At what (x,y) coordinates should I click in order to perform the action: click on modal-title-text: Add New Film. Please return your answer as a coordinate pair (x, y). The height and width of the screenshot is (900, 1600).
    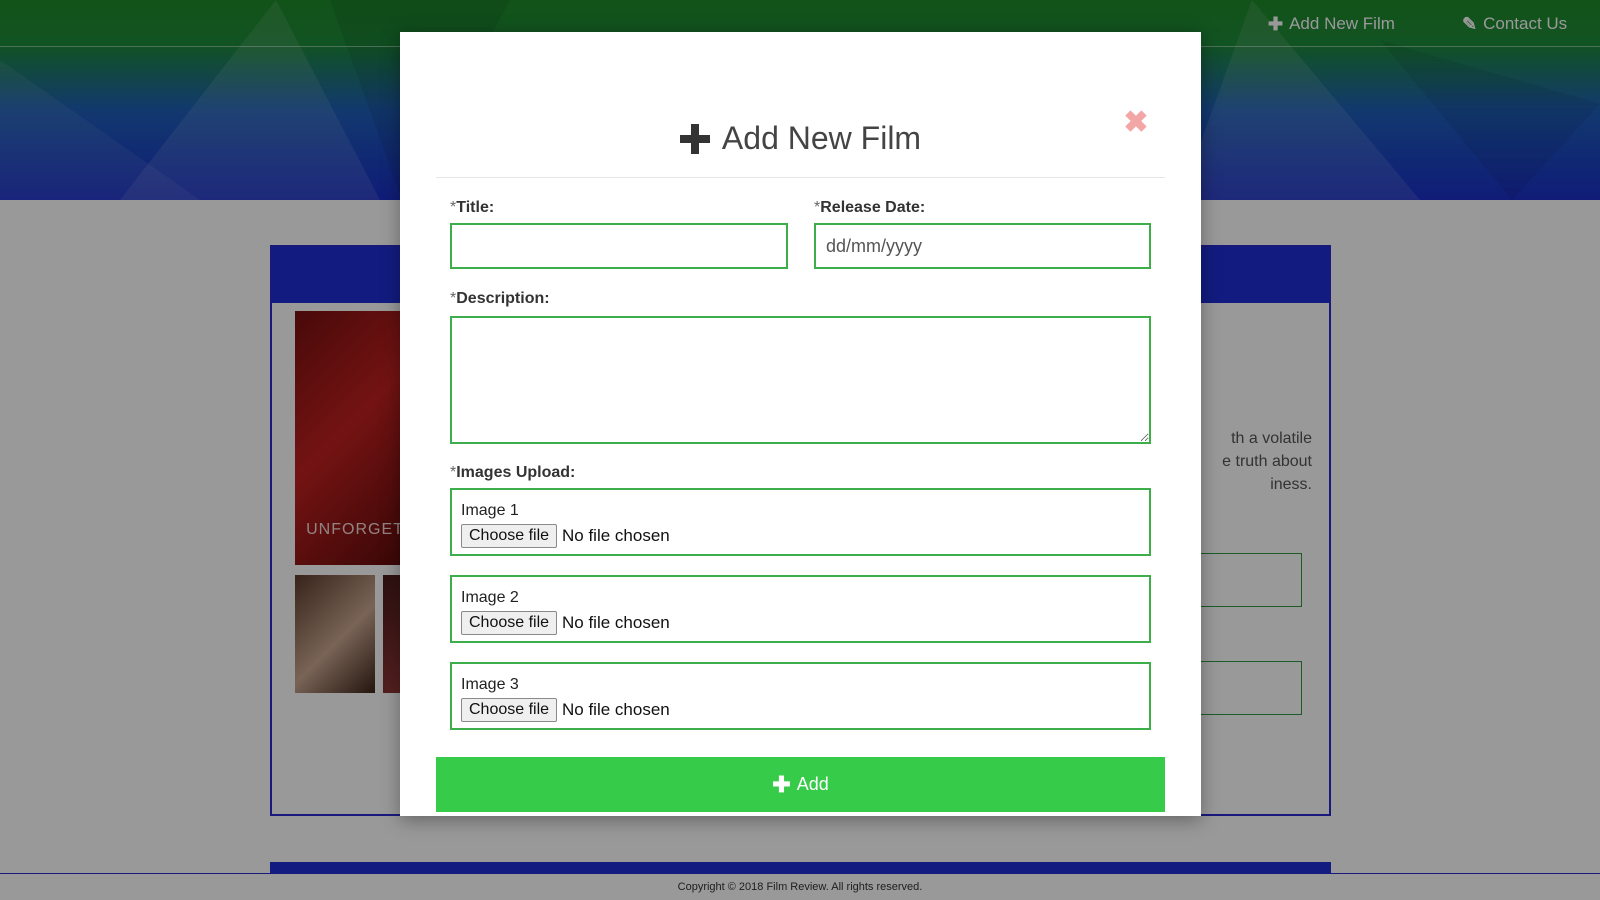
    Looking at the image, I should click on (821, 138).